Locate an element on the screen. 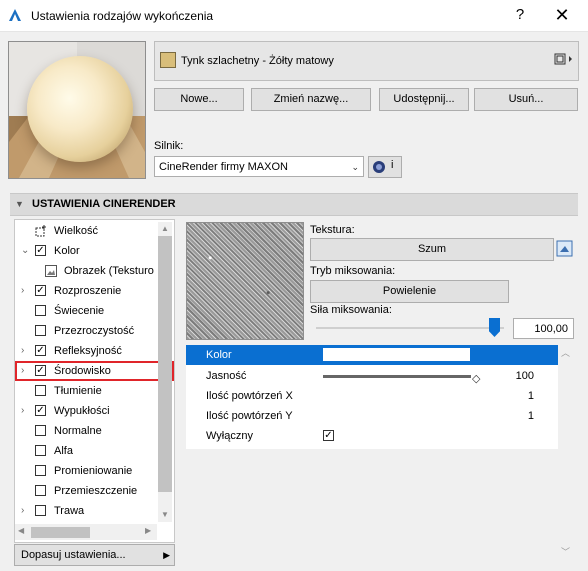 This screenshot has height=571, width=588. property-row-color: Kolor is located at coordinates (372, 355).